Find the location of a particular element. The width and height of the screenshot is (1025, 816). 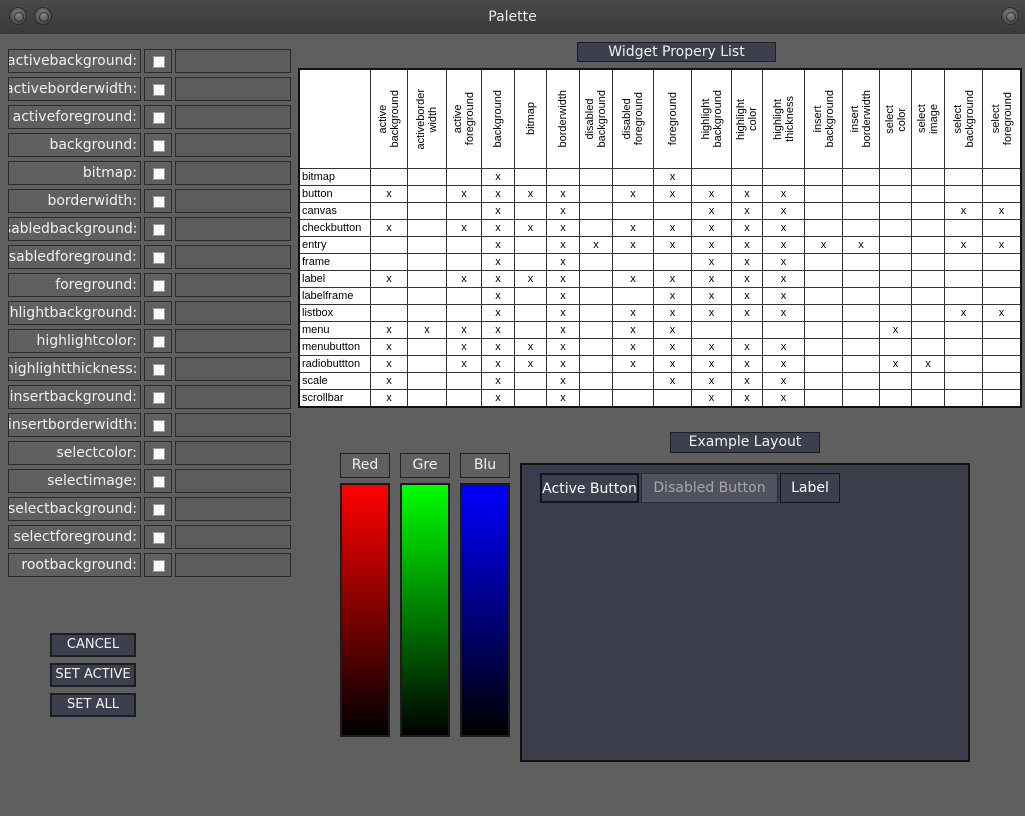

color-slider-label: Blu is located at coordinates (485, 465).